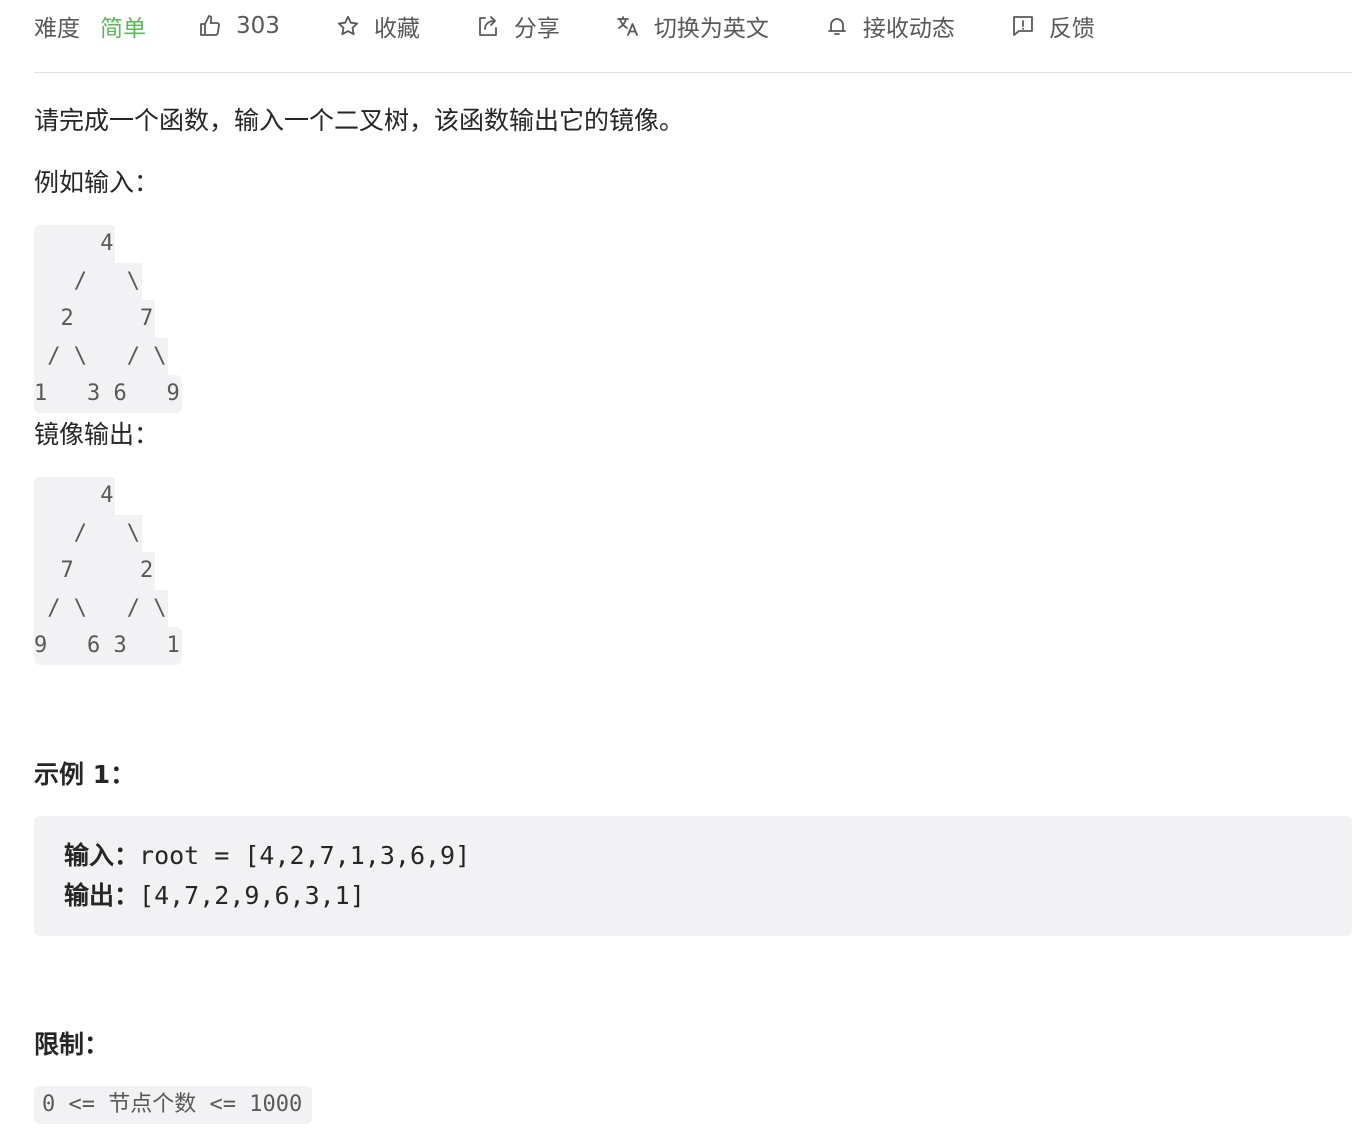 Image resolution: width=1370 pixels, height=1144 pixels. I want to click on example-input-value: root = [4,2,7,1,3,6,9], so click(305, 855).